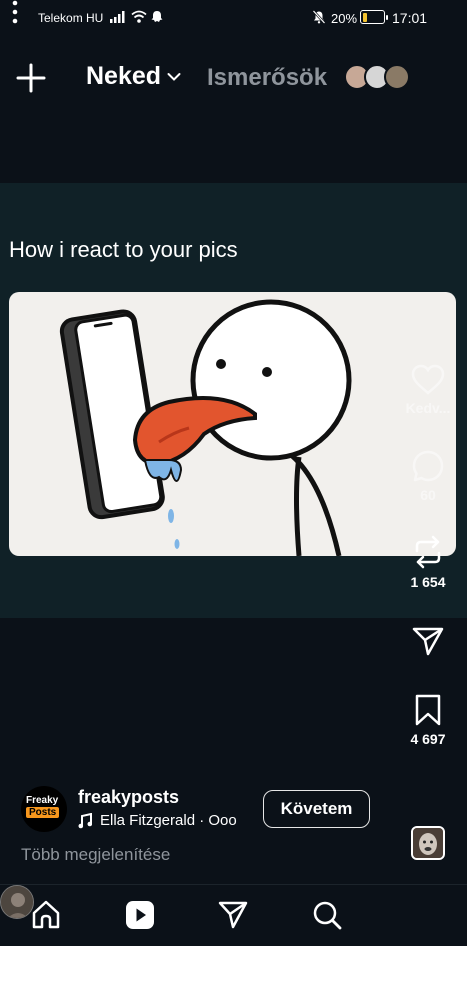  Describe the element at coordinates (168, 820) in the screenshot. I see `music-title: Ella Fitzgerald · Ooo` at that location.